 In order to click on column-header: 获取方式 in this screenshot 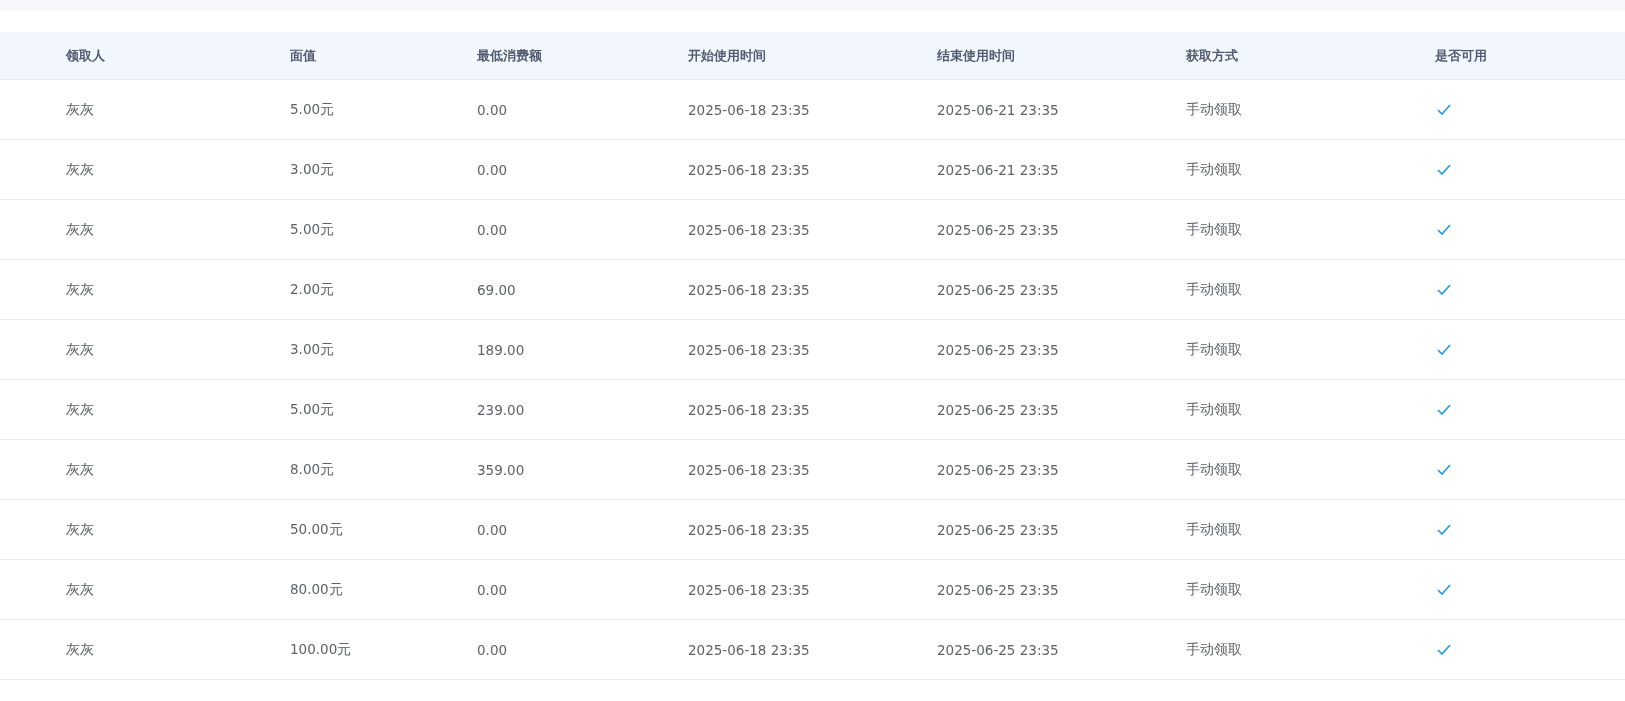, I will do `click(1212, 55)`.